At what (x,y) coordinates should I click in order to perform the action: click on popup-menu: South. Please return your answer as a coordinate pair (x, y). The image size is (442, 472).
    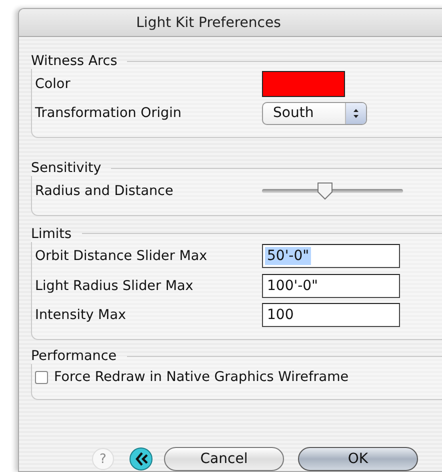
    Looking at the image, I should click on (314, 113).